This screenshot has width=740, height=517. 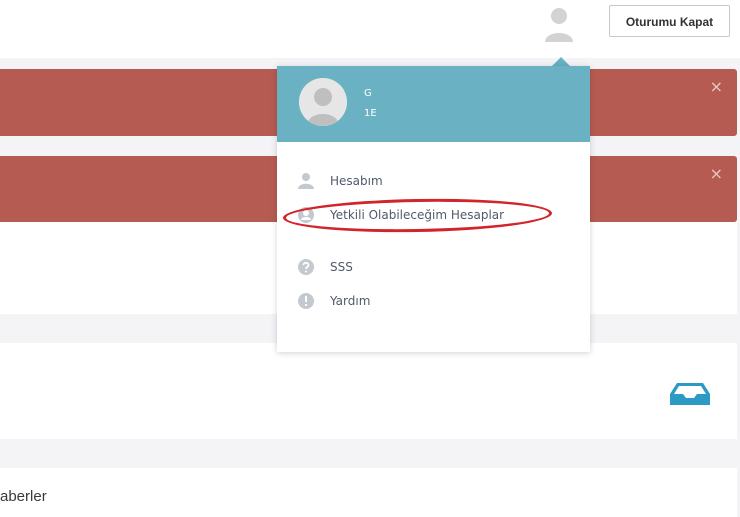 I want to click on avatar, so click(x=323, y=102).